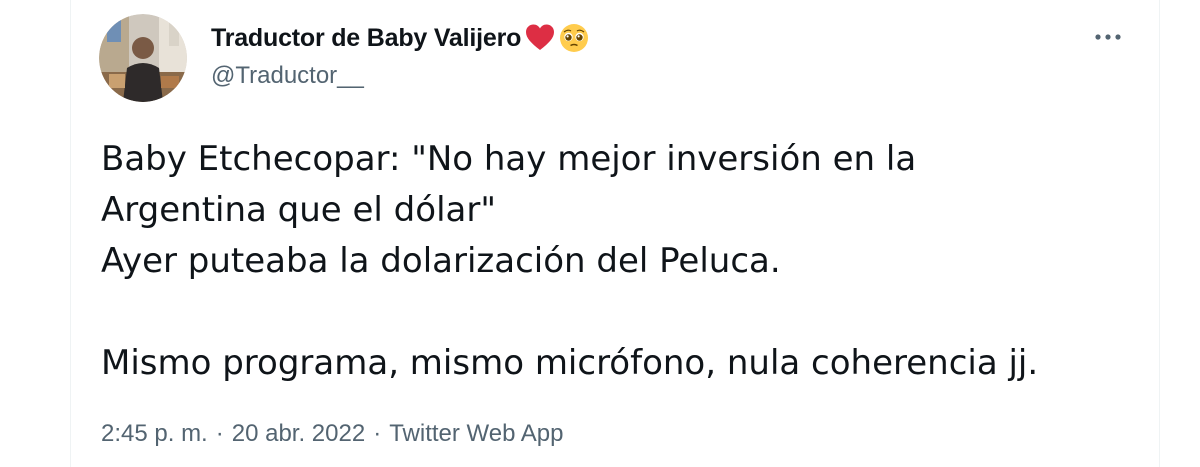 Image resolution: width=1200 pixels, height=467 pixels. What do you see at coordinates (476, 434) in the screenshot?
I see `tweet-source-link: Twitter Web App` at bounding box center [476, 434].